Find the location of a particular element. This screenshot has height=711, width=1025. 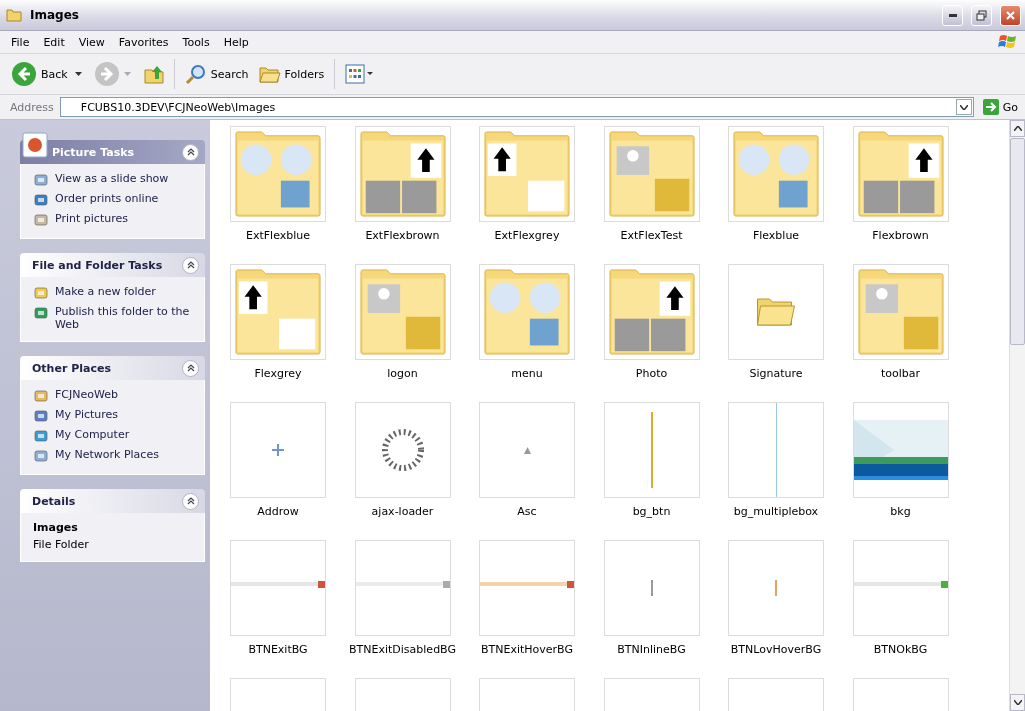

folders-button: Folders is located at coordinates (291, 74).